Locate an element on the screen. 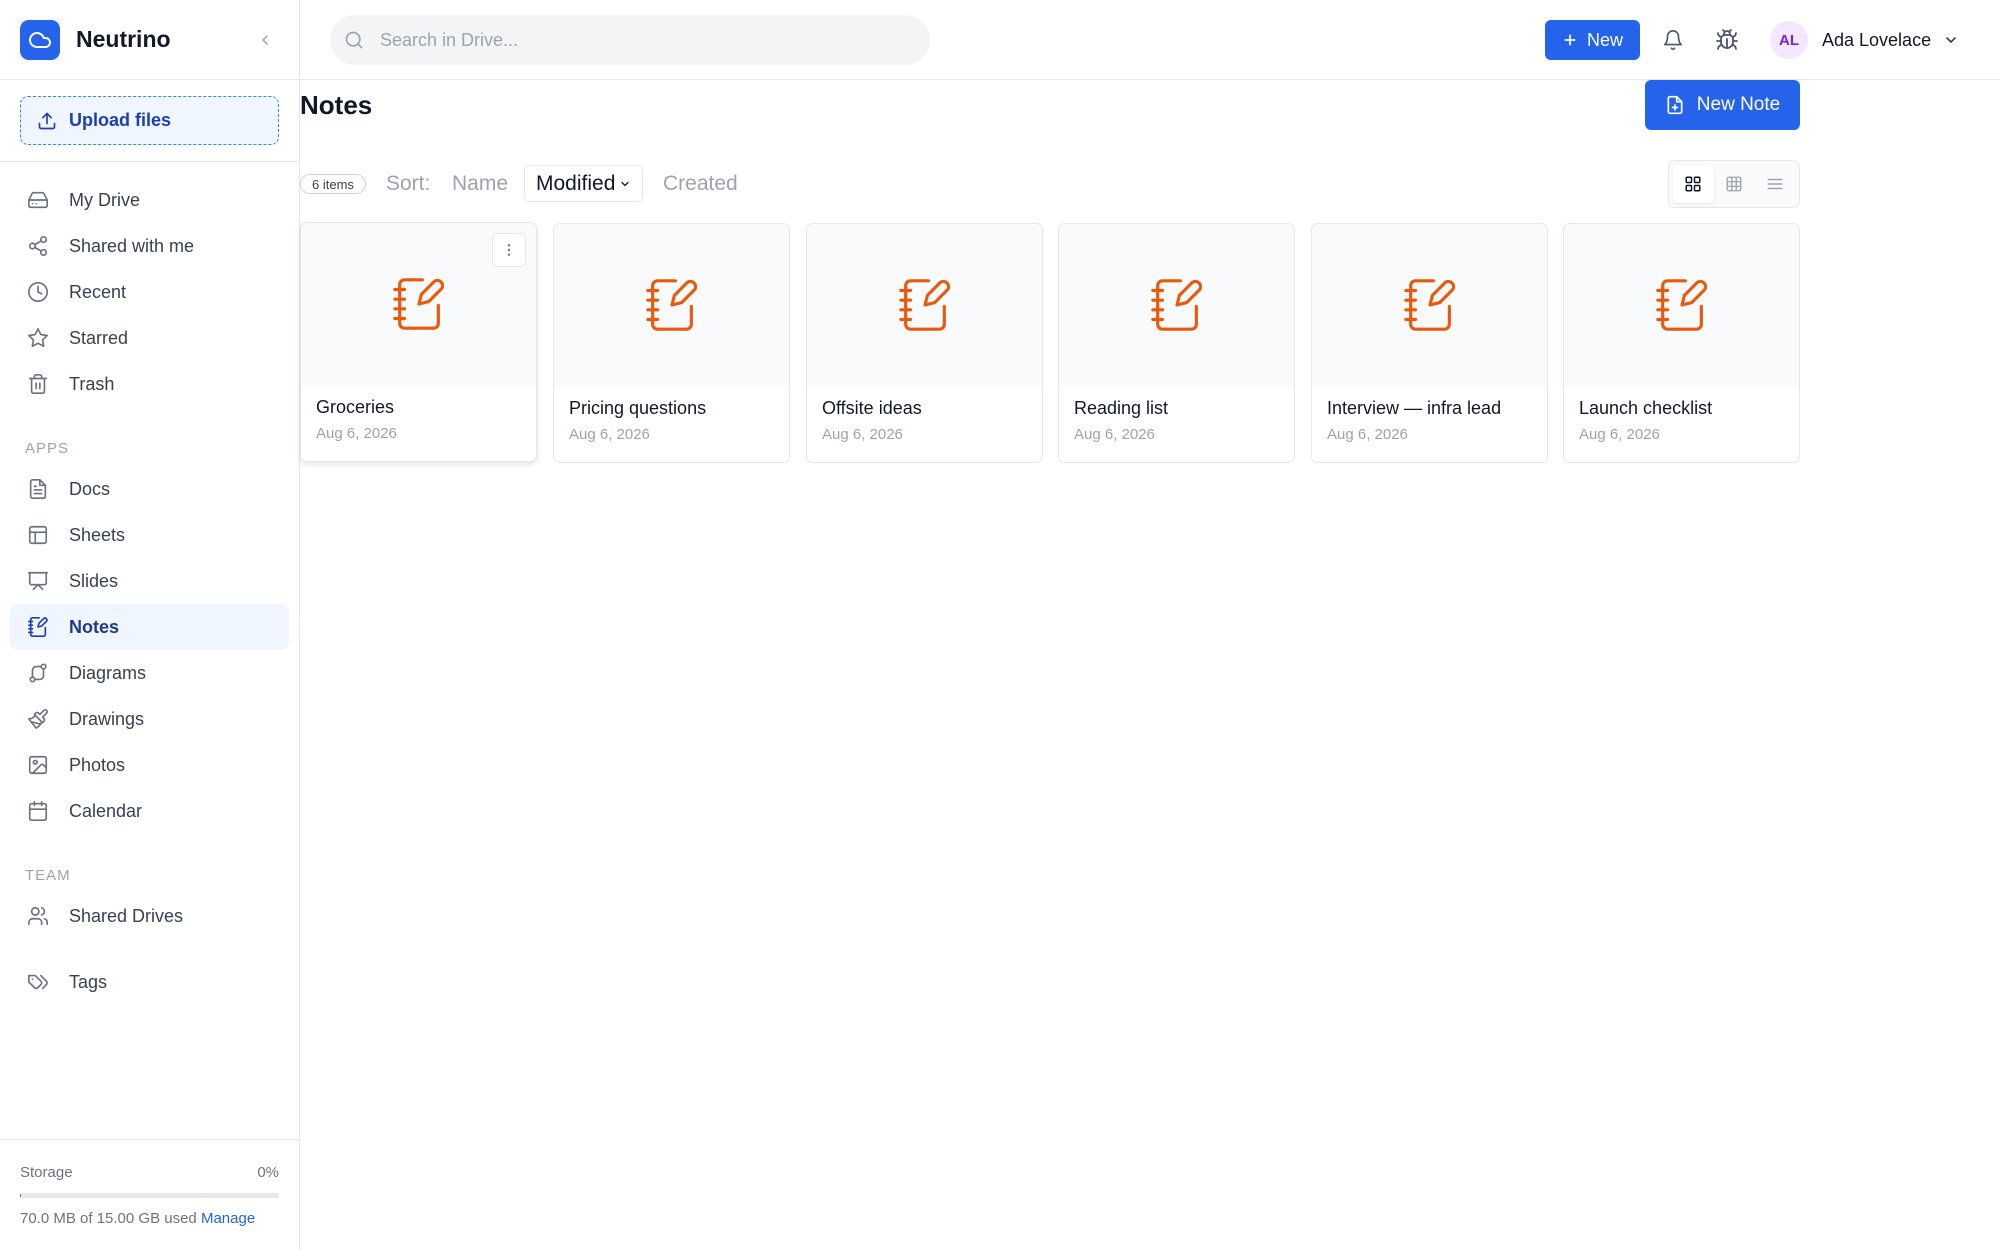 This screenshot has width=2000, height=1250. sidebar-item-slides: Slides is located at coordinates (149, 581).